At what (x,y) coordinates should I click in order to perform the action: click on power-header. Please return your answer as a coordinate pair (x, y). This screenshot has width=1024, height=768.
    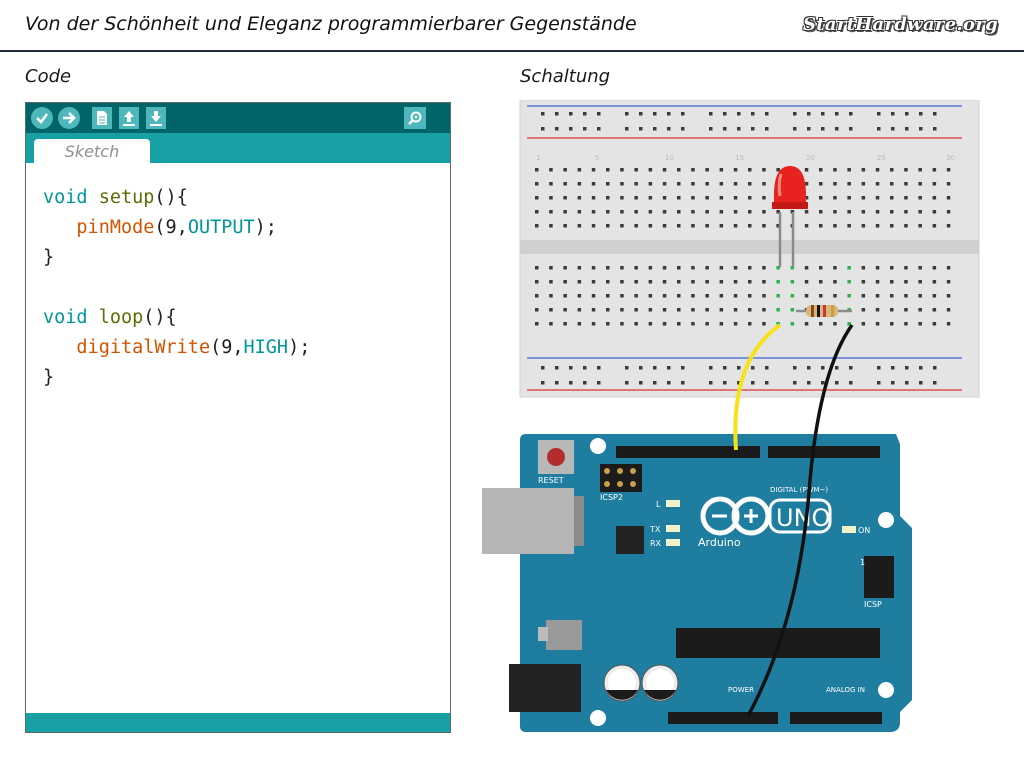
    Looking at the image, I should click on (723, 718).